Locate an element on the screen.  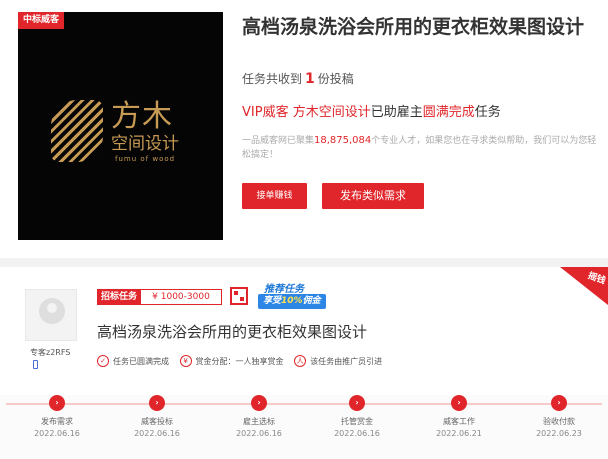
vip-end: 任务 is located at coordinates (487, 112).